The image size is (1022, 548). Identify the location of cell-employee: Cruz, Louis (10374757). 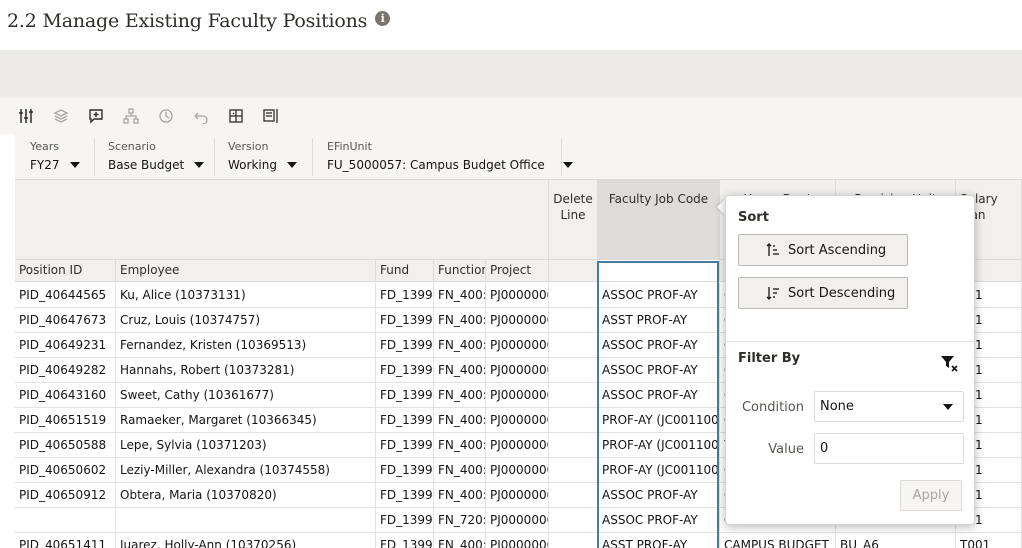
(246, 320).